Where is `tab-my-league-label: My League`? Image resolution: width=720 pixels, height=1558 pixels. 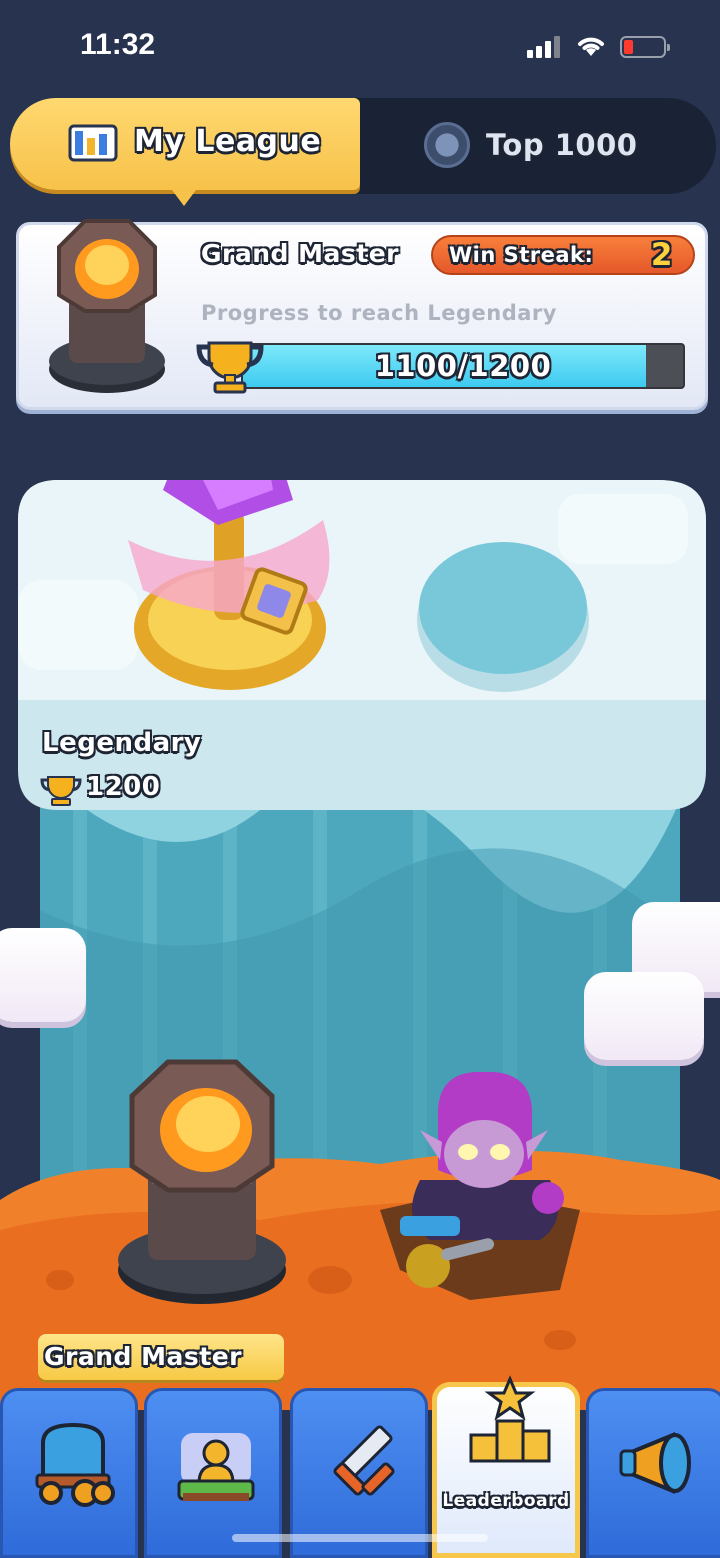 tab-my-league-label: My League is located at coordinates (228, 141).